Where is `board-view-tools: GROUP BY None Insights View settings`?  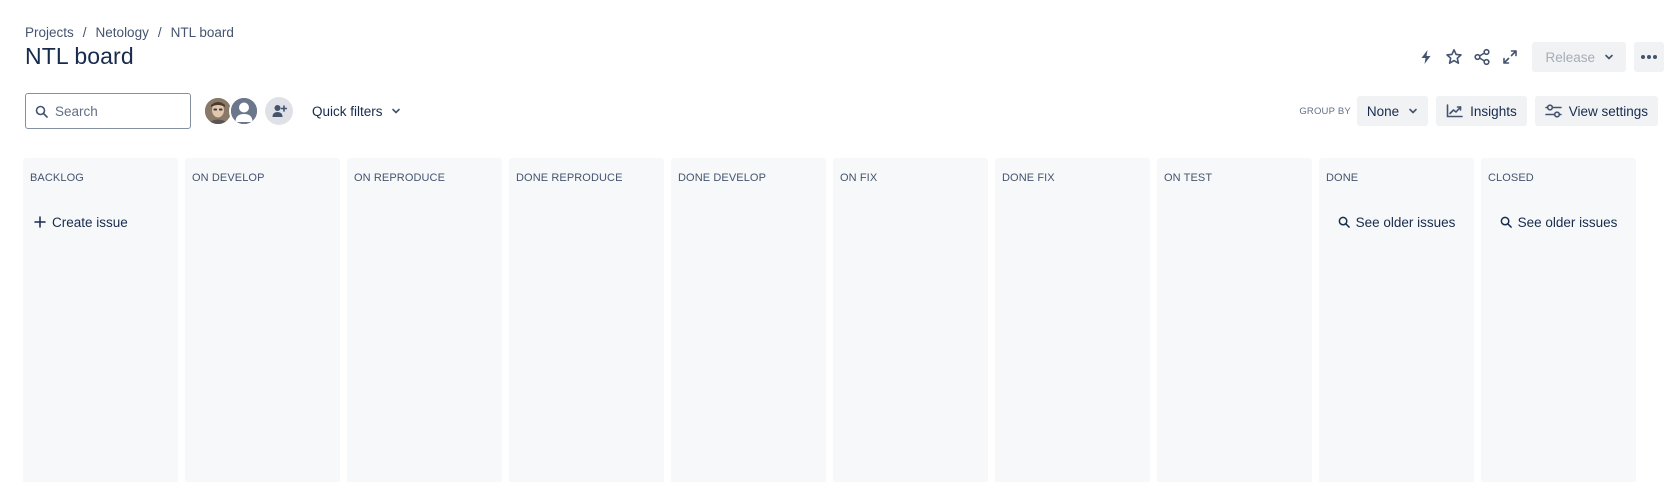 board-view-tools: GROUP BY None Insights View settings is located at coordinates (1478, 111).